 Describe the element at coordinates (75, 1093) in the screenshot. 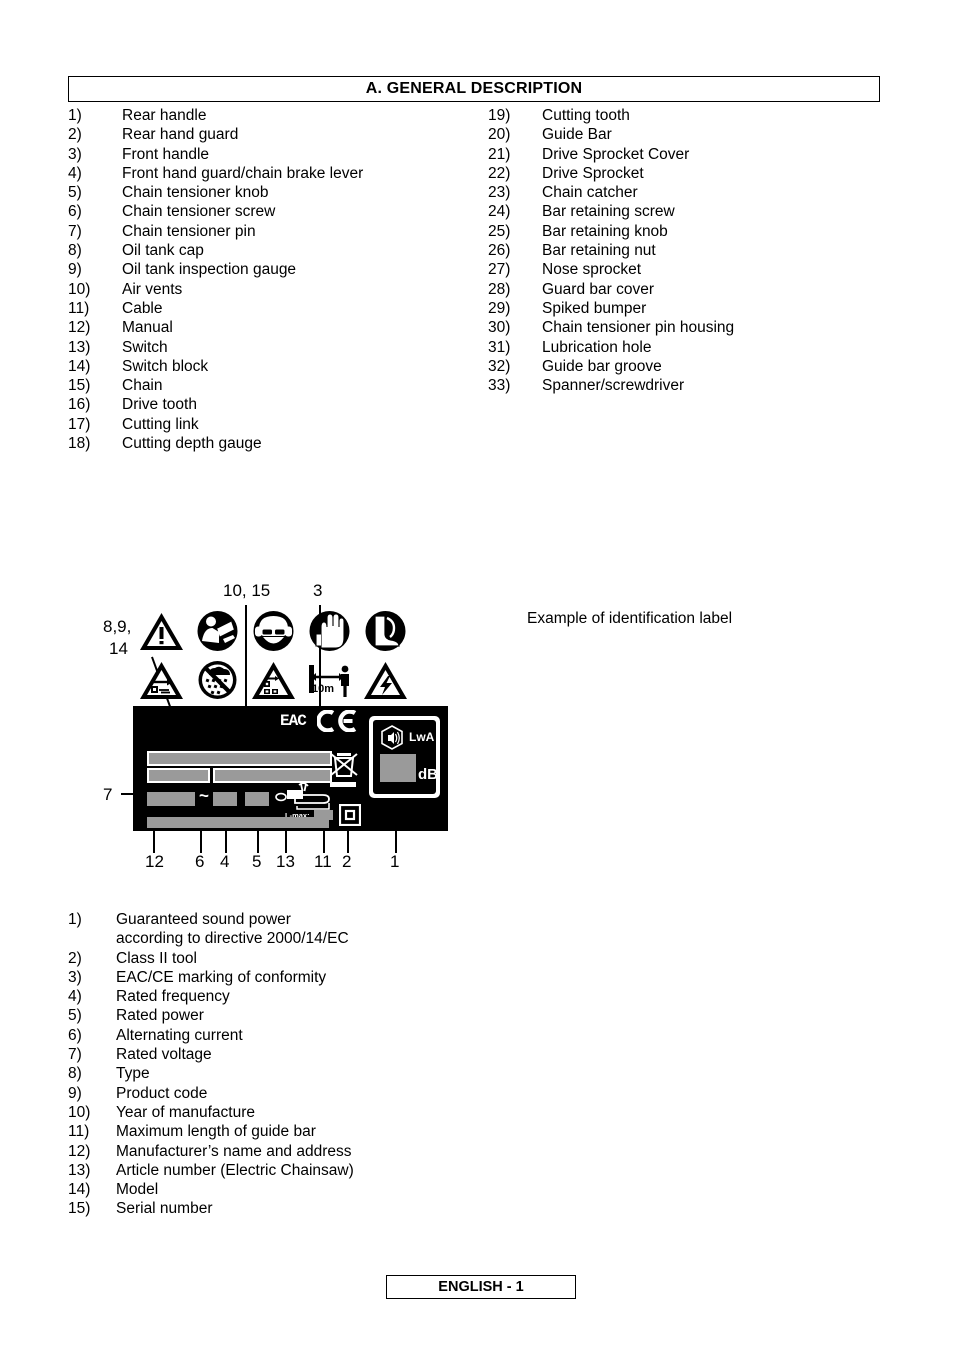

I see `legend-item-number: 9)` at that location.